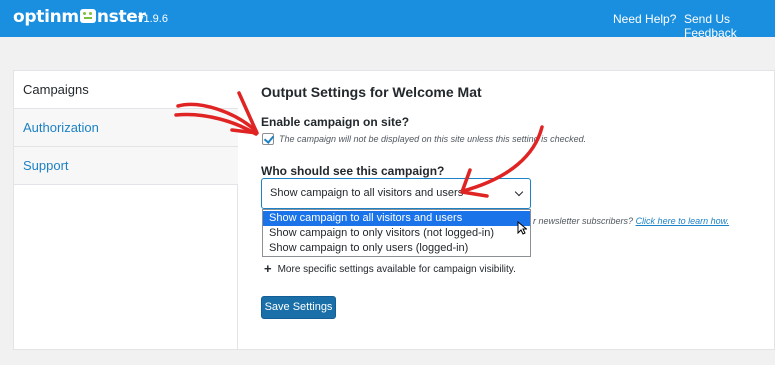 The width and height of the screenshot is (775, 365). What do you see at coordinates (583, 221) in the screenshot?
I see `newsletter-hint-text: r newsletter subscribers?` at bounding box center [583, 221].